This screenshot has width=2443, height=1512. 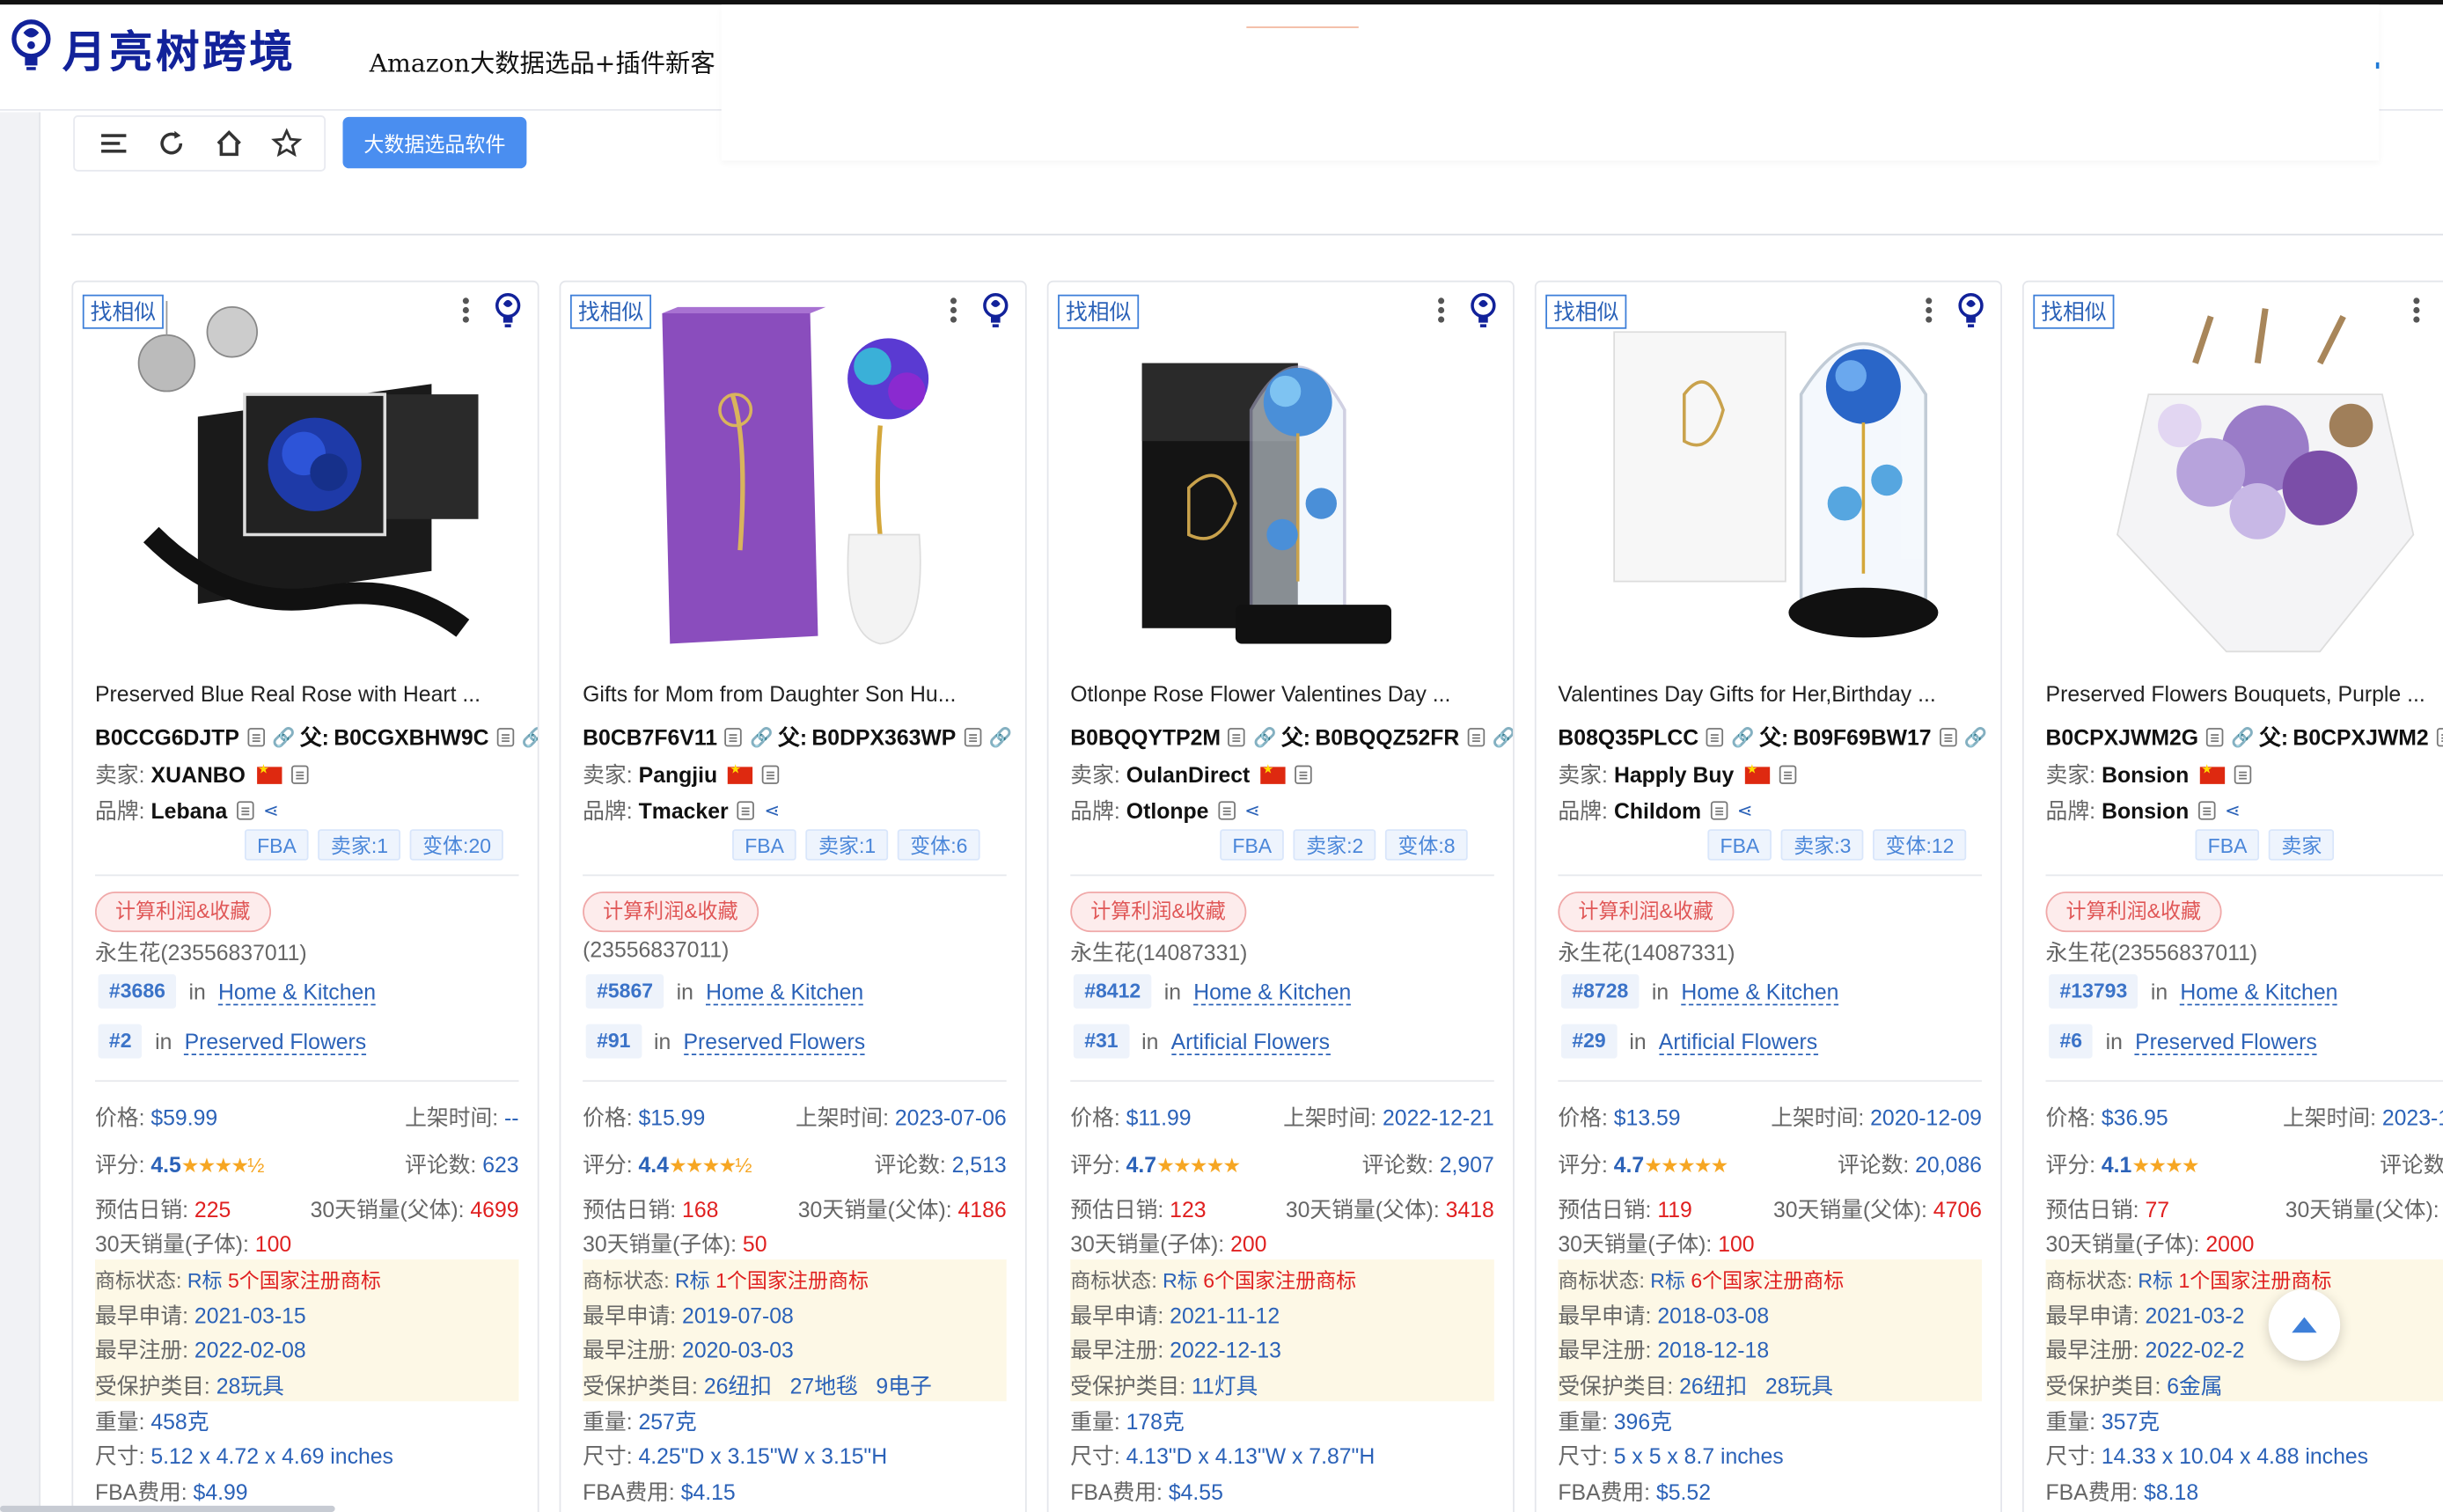 What do you see at coordinates (1334, 845) in the screenshot?
I see `info-pill: 卖家:2` at bounding box center [1334, 845].